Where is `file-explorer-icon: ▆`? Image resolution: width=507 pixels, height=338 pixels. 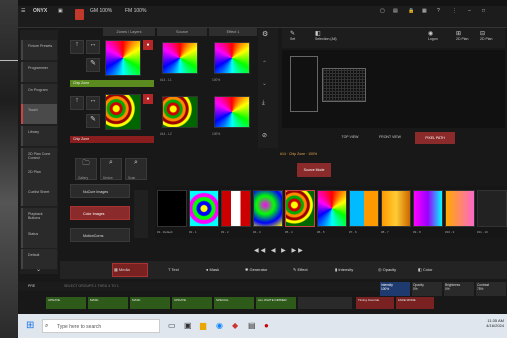 file-explorer-icon: ▆ is located at coordinates (206, 326).